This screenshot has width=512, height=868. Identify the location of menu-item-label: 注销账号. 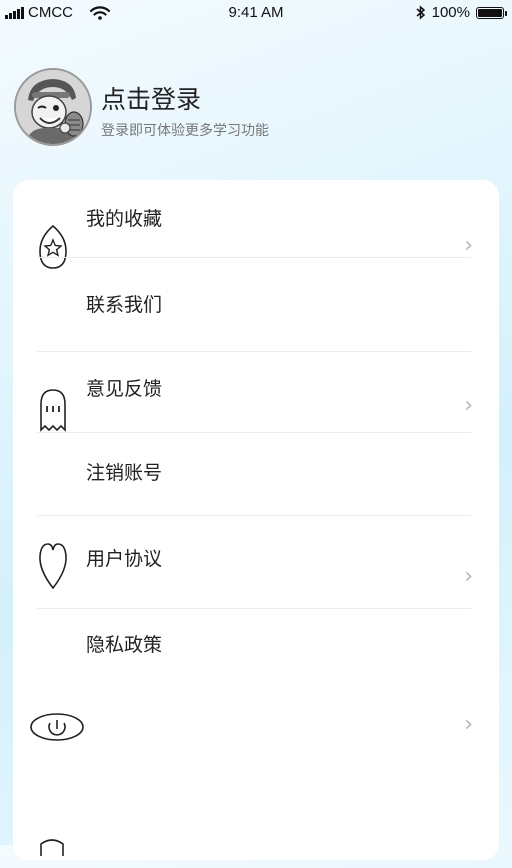
(124, 473).